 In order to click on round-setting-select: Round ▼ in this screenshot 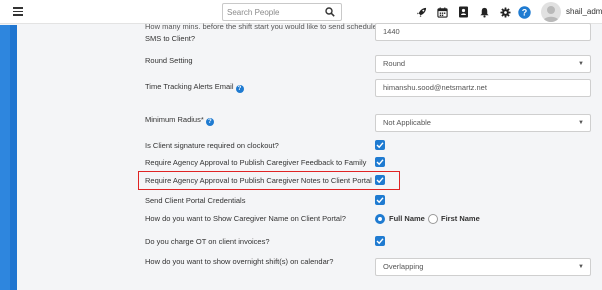, I will do `click(483, 64)`.